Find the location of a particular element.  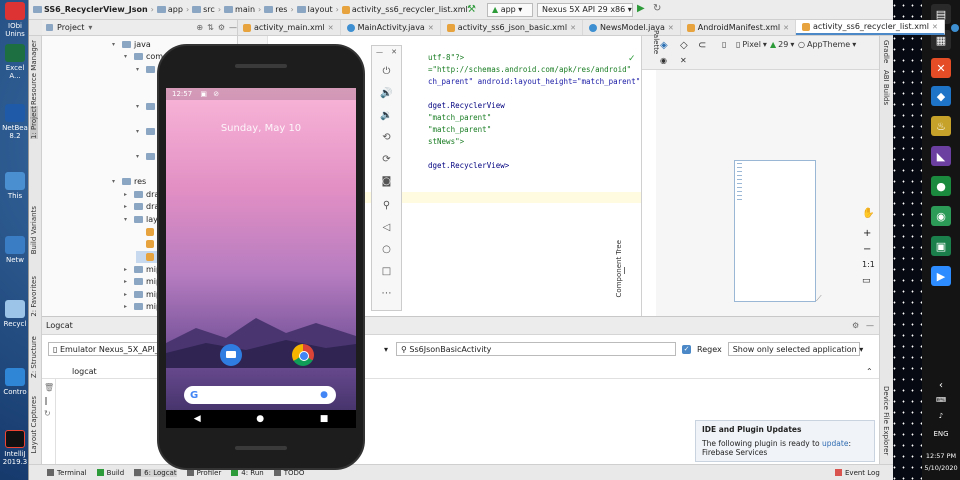

zoom-fit-icon: 1:1 is located at coordinates (868, 264).